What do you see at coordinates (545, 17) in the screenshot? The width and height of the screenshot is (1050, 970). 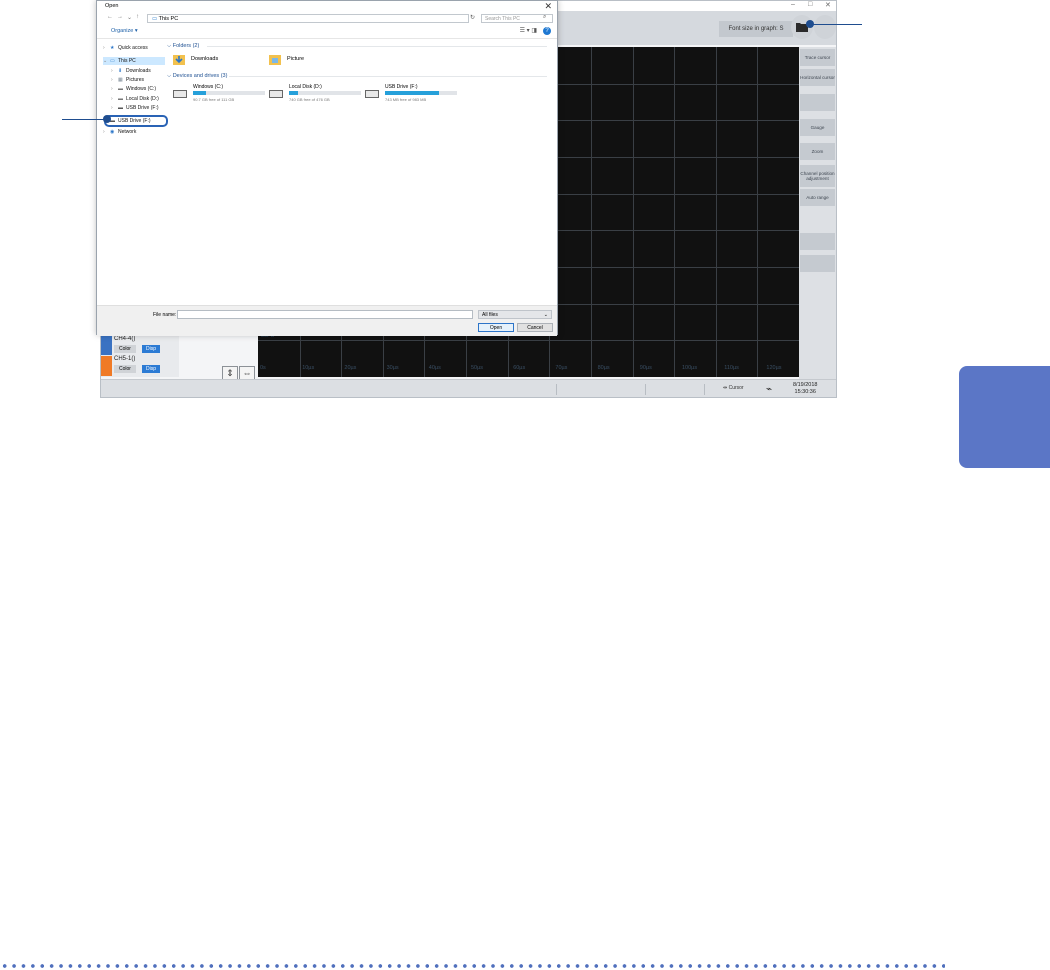 I see `search-icon: ⌕` at bounding box center [545, 17].